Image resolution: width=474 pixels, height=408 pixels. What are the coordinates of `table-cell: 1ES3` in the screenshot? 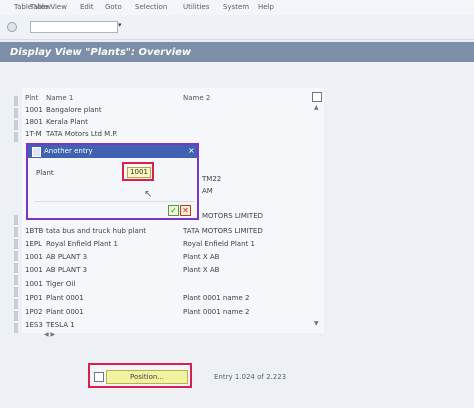 It's located at (34, 325).